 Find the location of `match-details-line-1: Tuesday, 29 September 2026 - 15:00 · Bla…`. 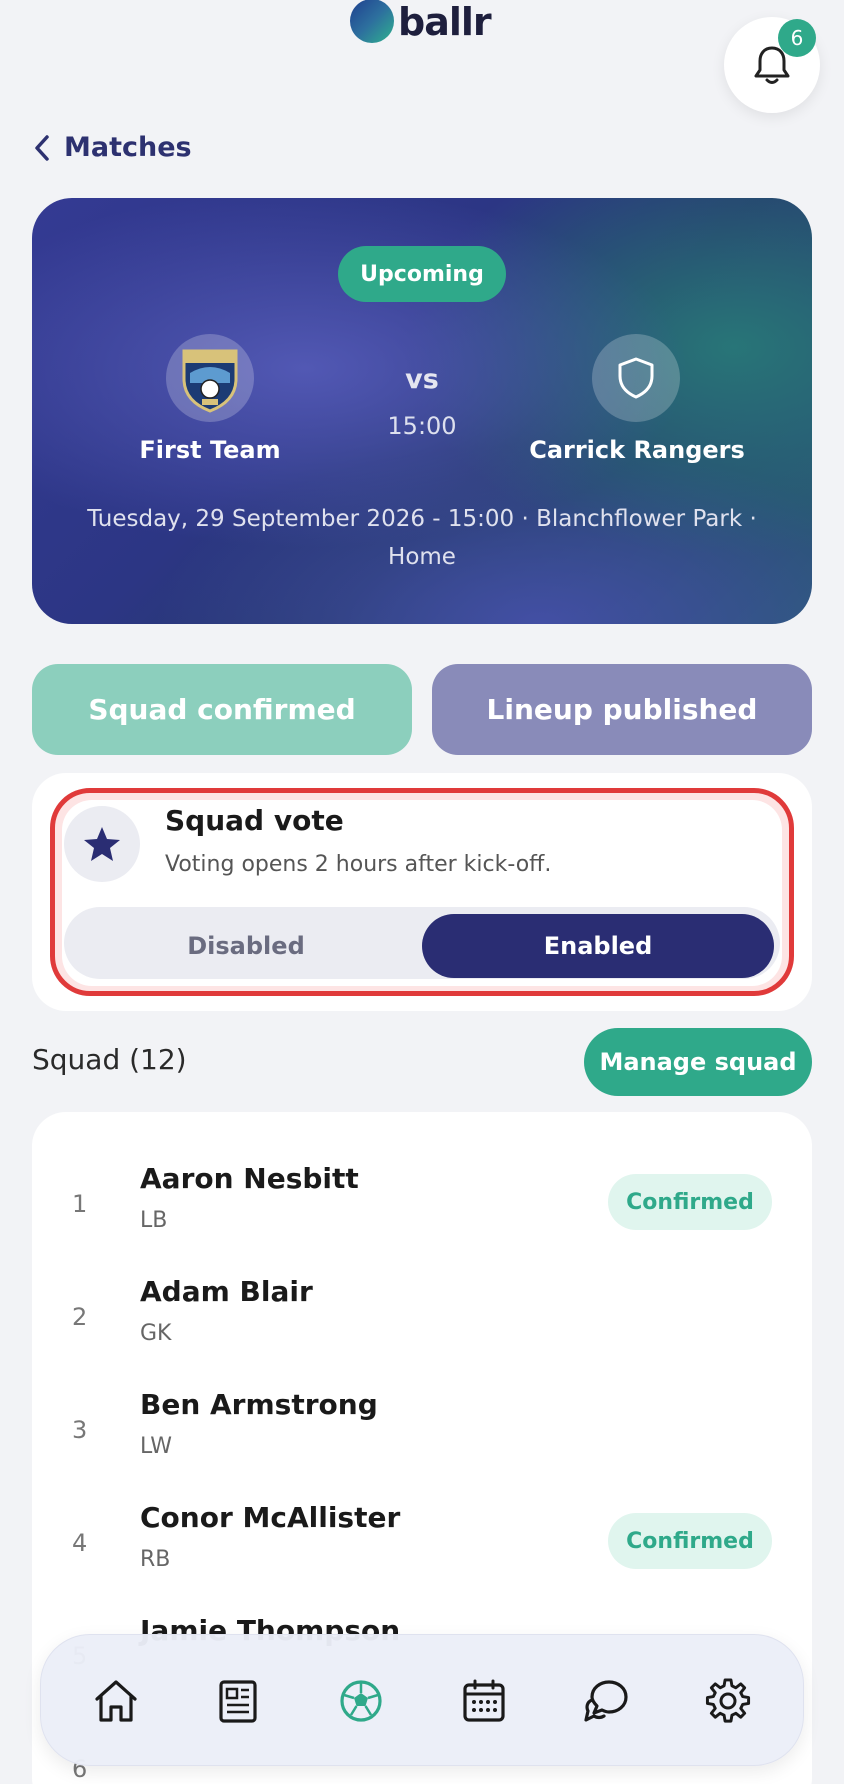

match-details-line-1: Tuesday, 29 September 2026 - 15:00 · Bla… is located at coordinates (422, 519).